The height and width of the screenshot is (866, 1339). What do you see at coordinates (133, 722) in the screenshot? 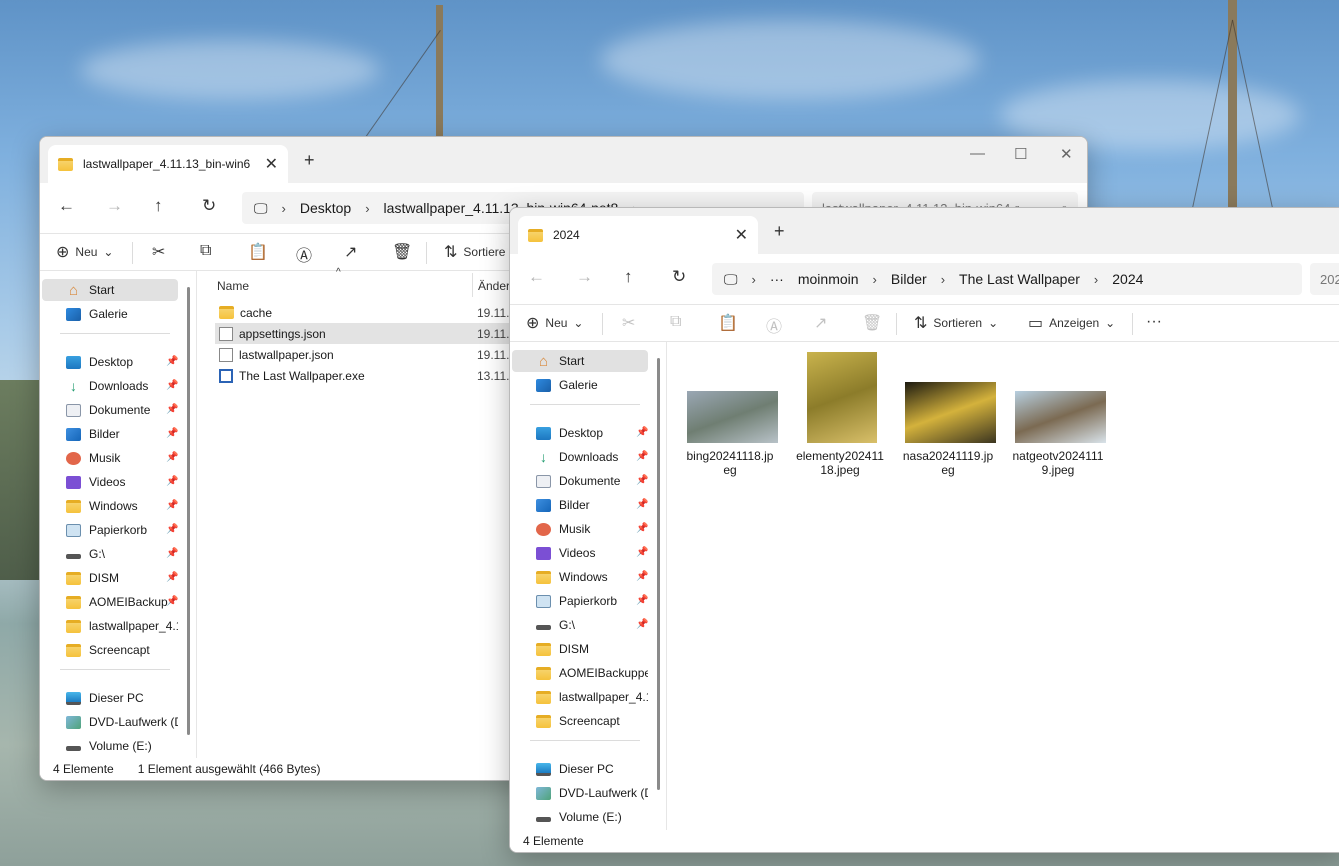
I see `sidebar-item-label: DVD-Laufwerk (D` at bounding box center [133, 722].